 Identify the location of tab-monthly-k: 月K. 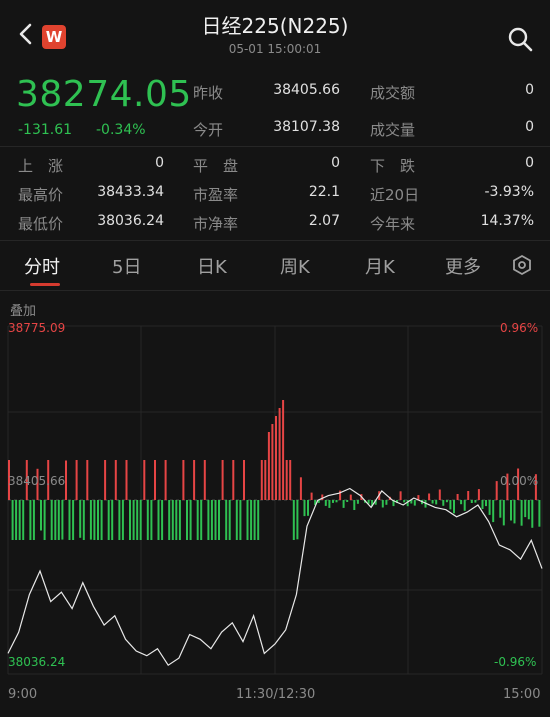
(380, 266).